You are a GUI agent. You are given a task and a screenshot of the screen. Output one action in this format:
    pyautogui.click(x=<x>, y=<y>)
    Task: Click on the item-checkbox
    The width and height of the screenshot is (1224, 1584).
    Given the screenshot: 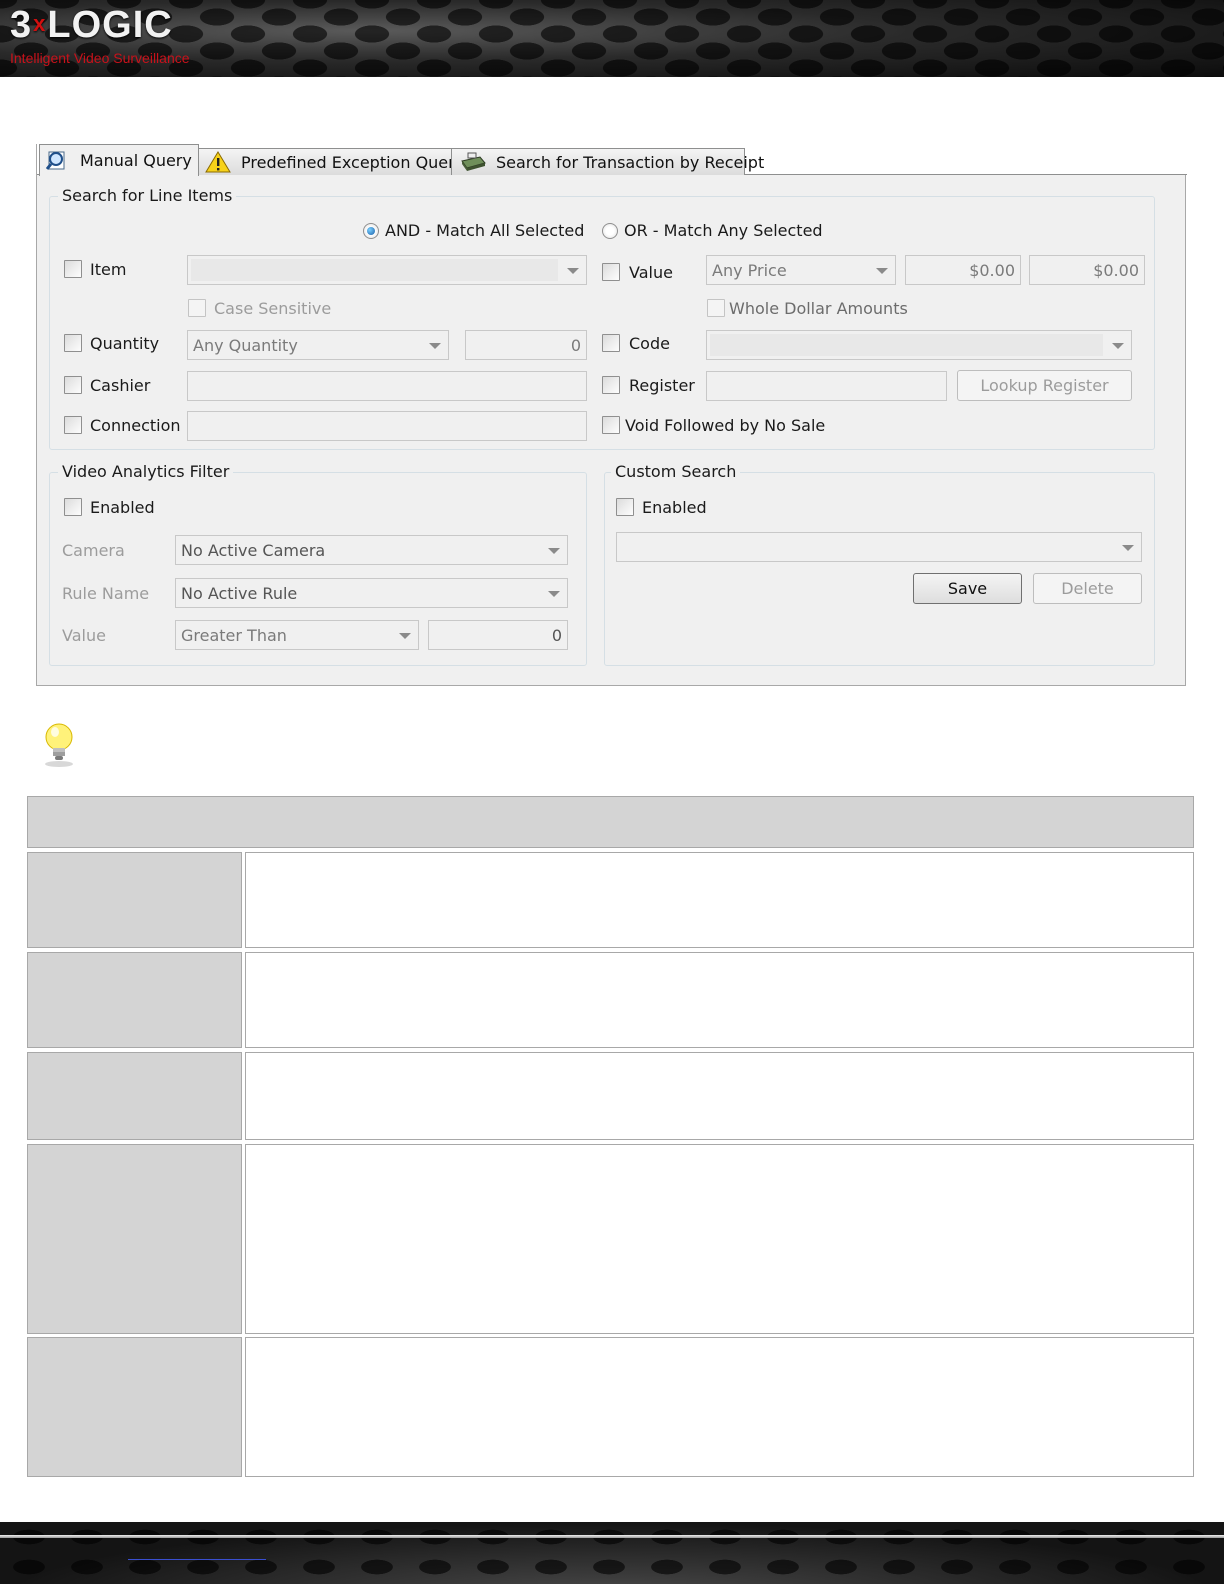 What is the action you would take?
    pyautogui.click(x=73, y=269)
    